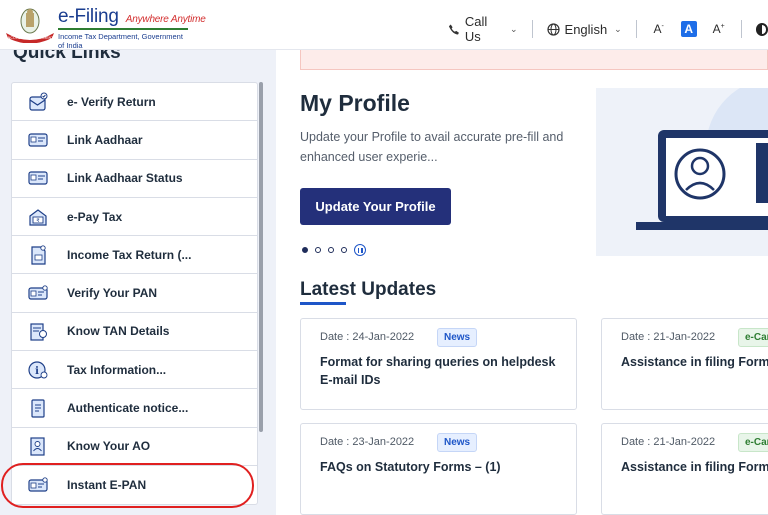 This screenshot has width=768, height=515. What do you see at coordinates (38, 101) in the screenshot?
I see `verify-return-icon` at bounding box center [38, 101].